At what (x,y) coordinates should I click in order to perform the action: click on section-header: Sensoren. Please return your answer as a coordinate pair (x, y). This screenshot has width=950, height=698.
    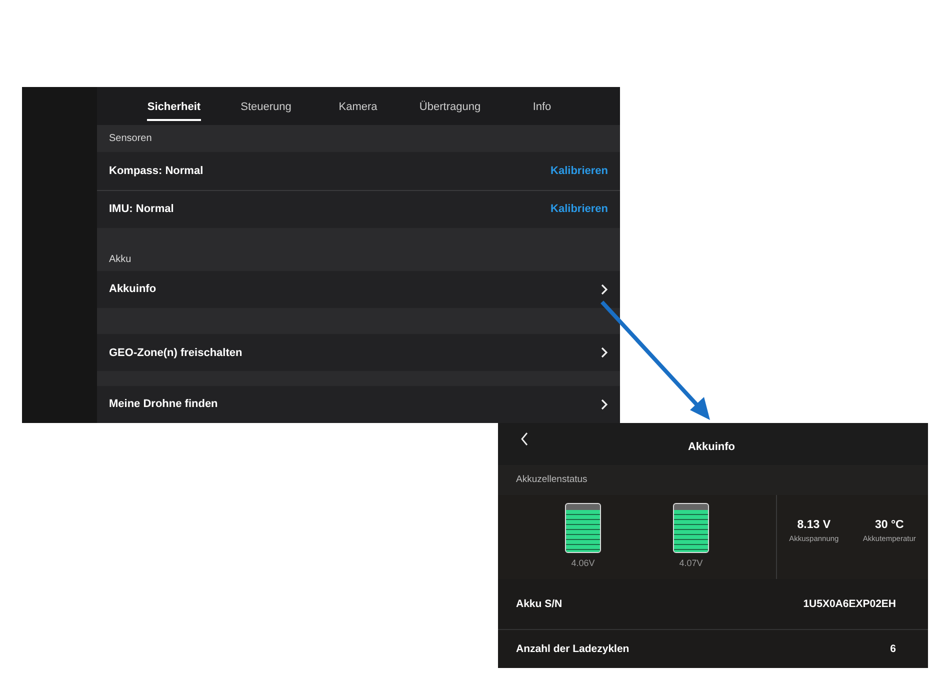
    Looking at the image, I should click on (358, 138).